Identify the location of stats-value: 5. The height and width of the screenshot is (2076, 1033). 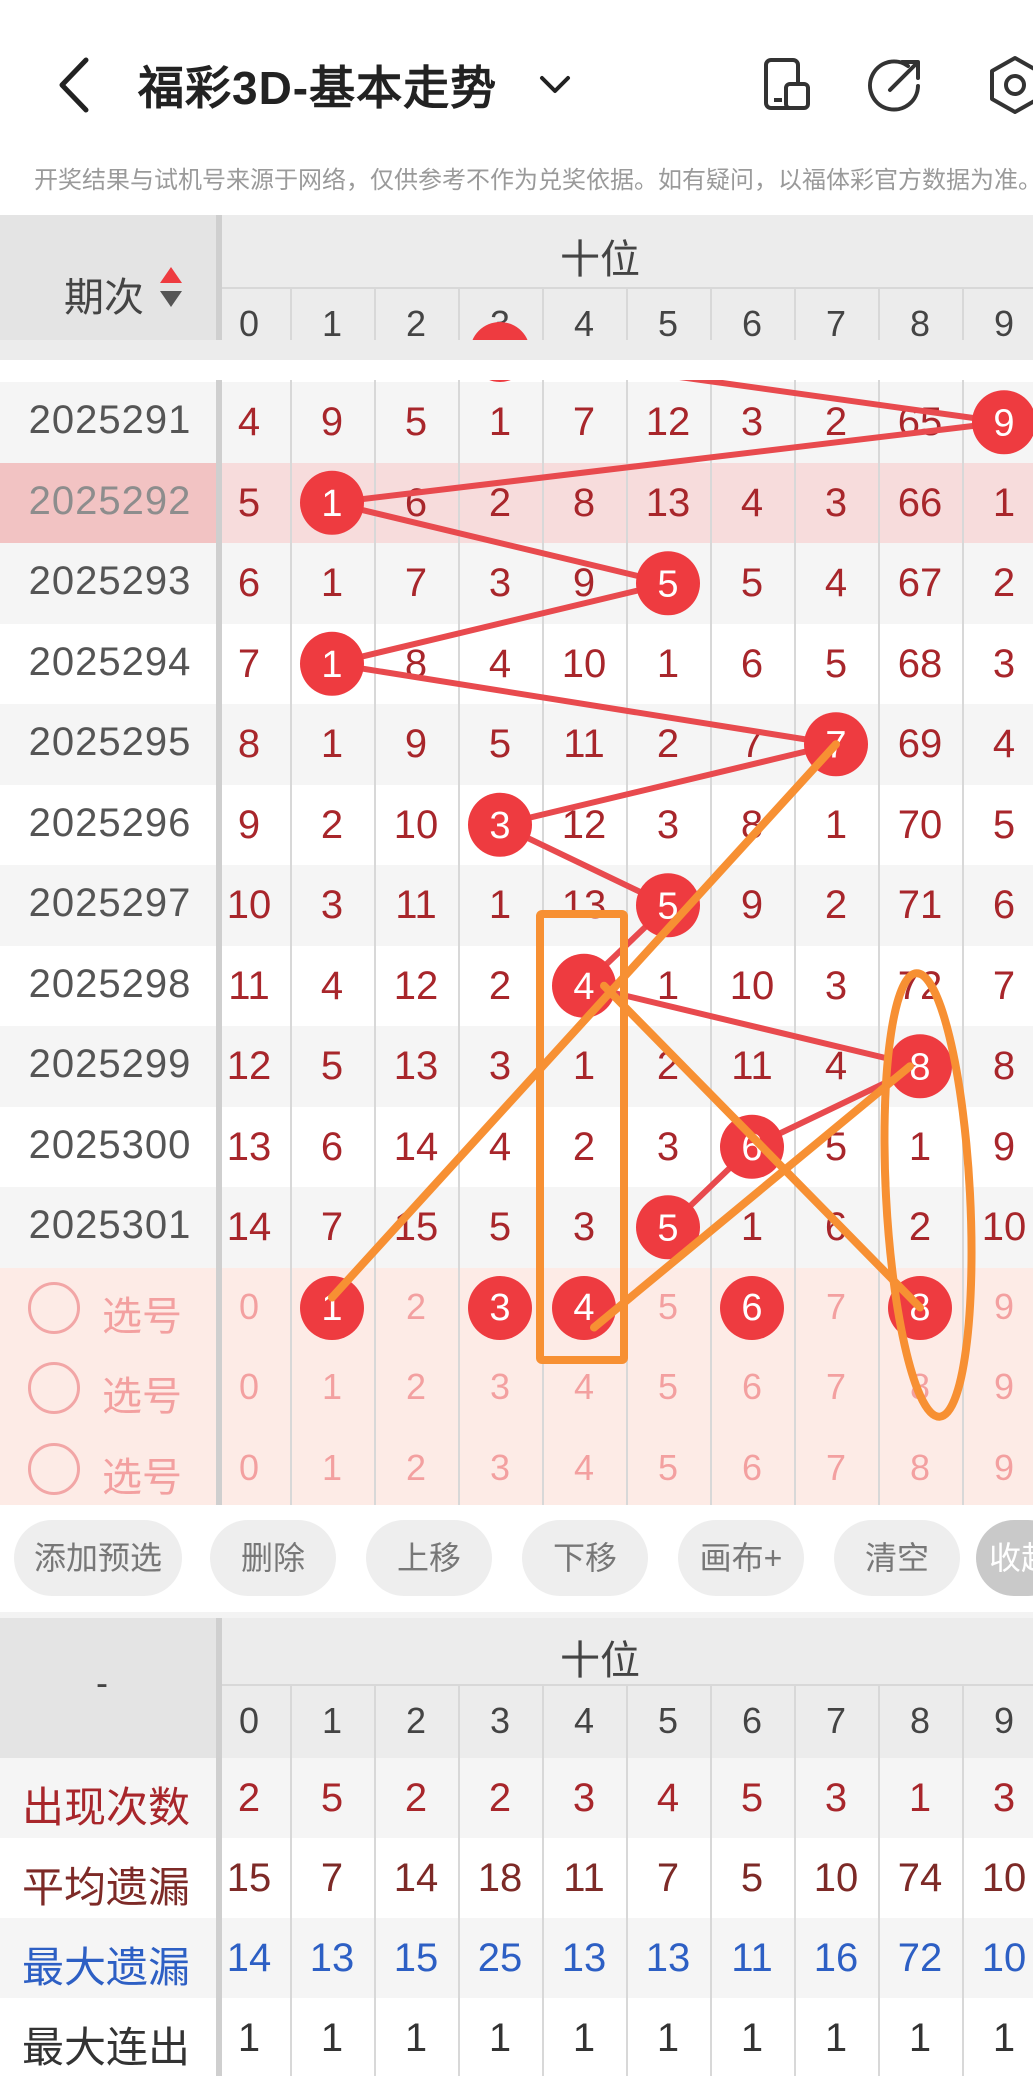
(752, 1878).